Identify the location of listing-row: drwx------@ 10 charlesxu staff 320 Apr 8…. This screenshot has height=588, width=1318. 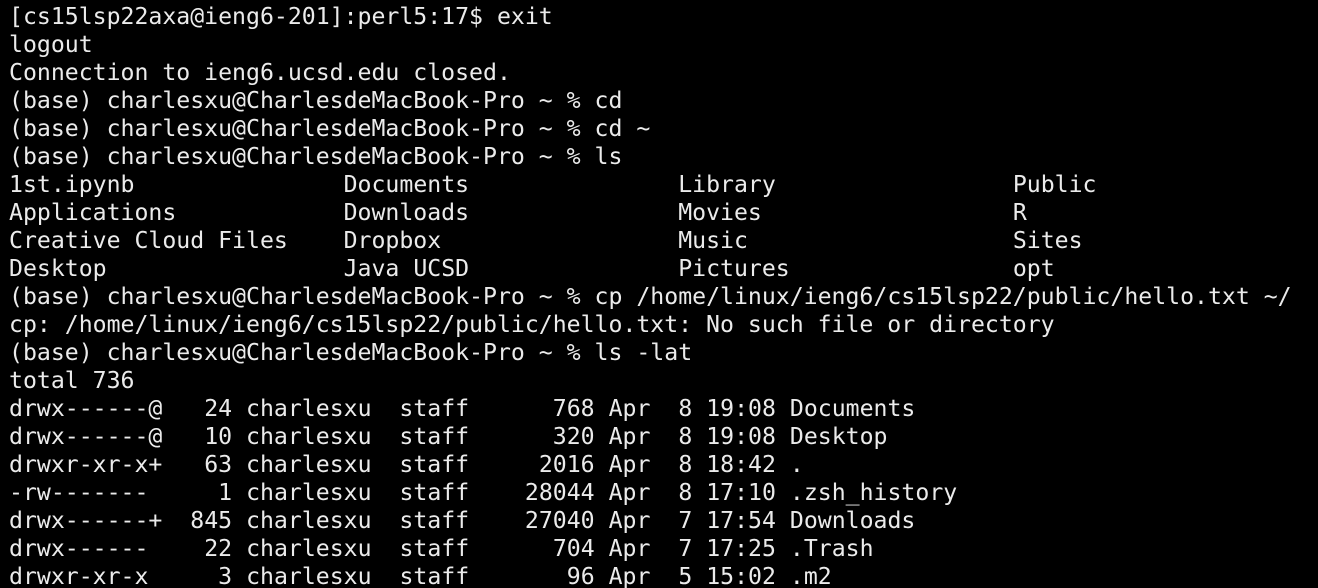
(650, 437).